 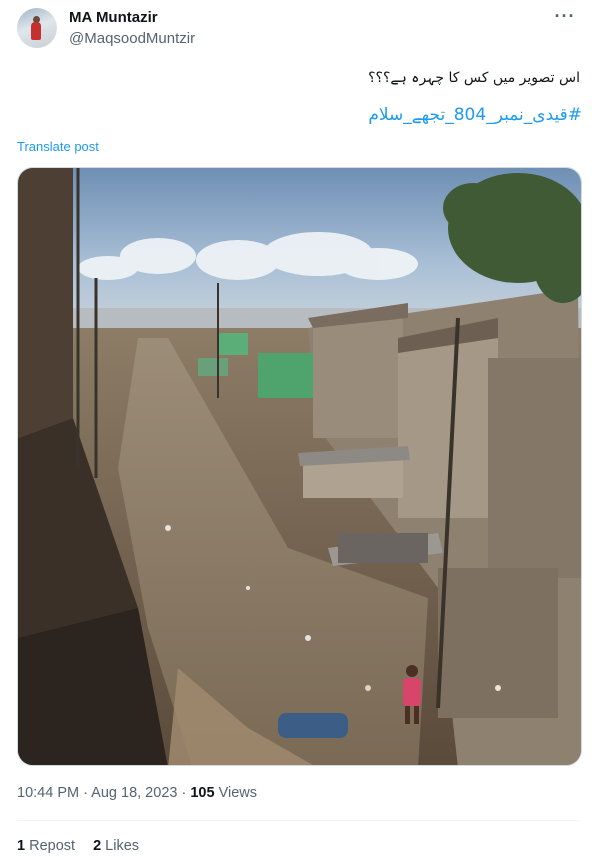 What do you see at coordinates (298, 820) in the screenshot?
I see `divider` at bounding box center [298, 820].